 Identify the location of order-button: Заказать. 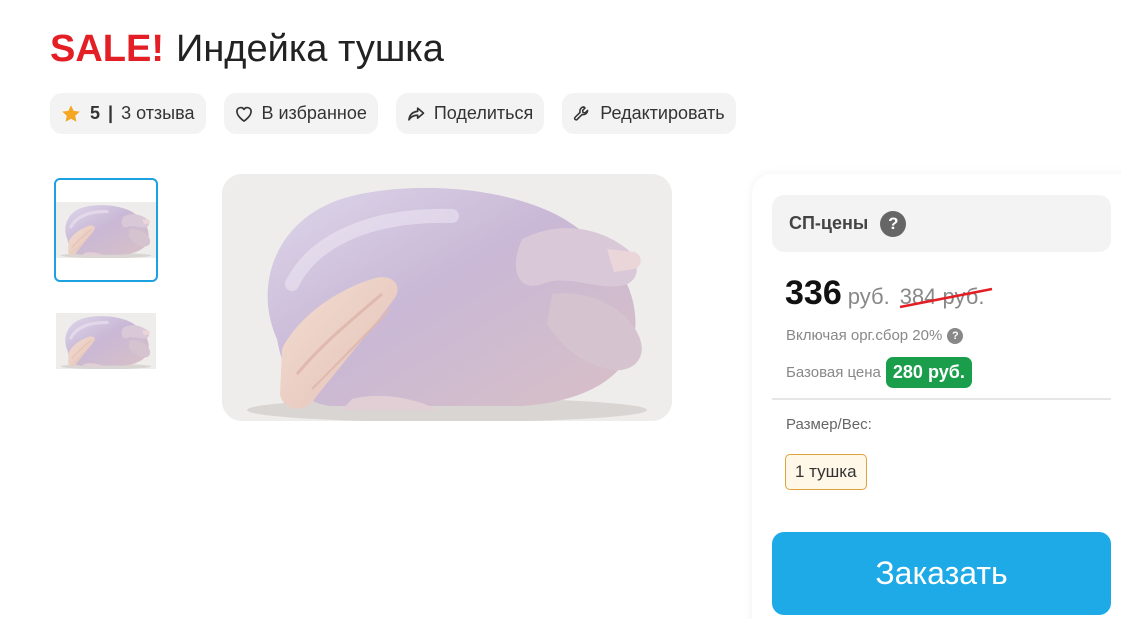
(941, 573).